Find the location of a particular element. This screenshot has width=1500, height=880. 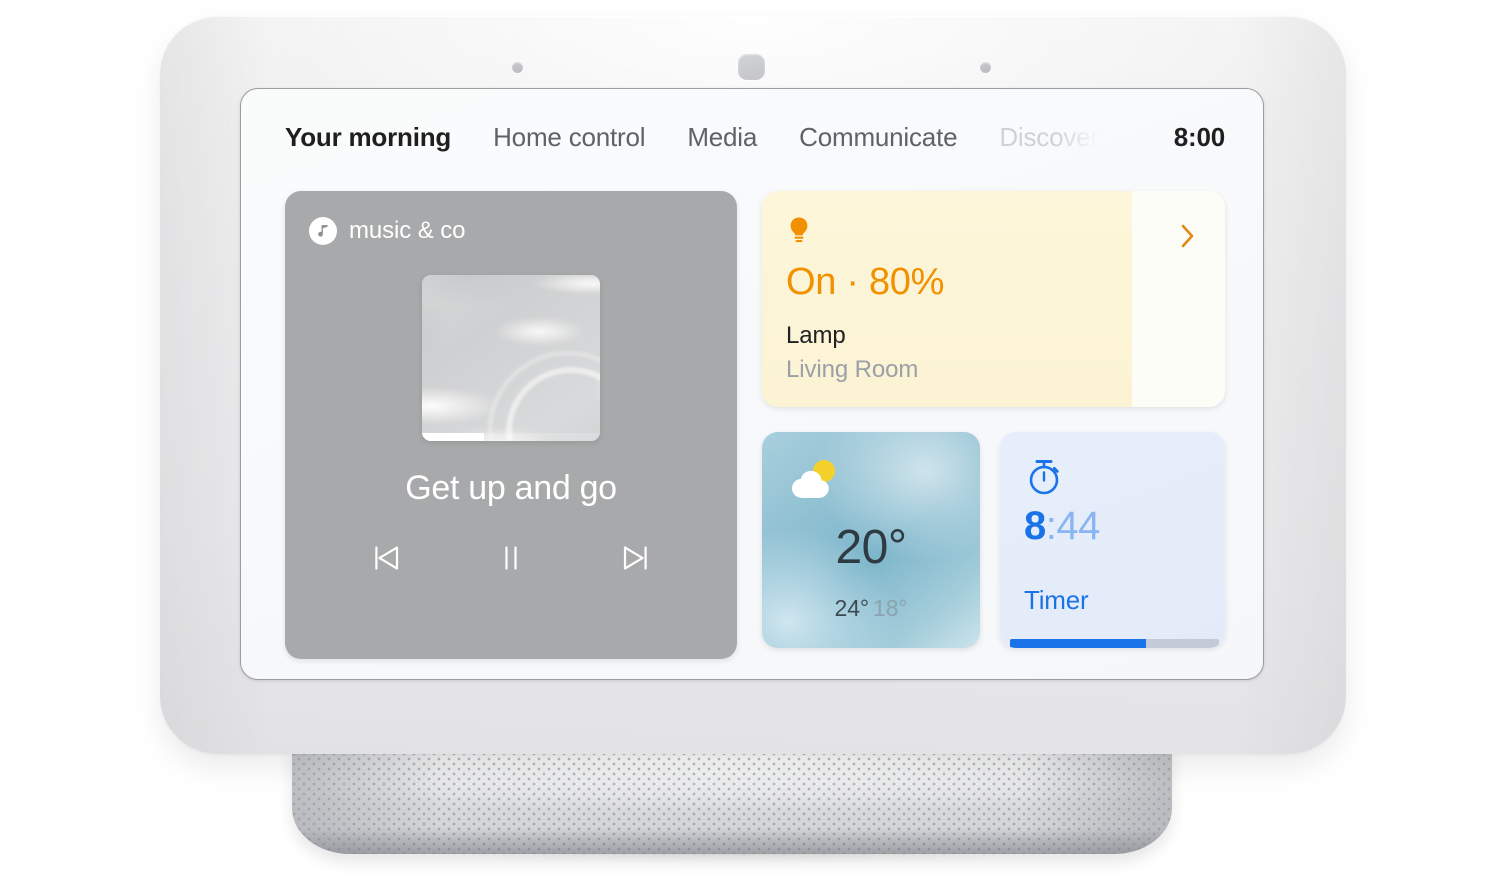

nav-tab-communicate: Communicate is located at coordinates (878, 137).